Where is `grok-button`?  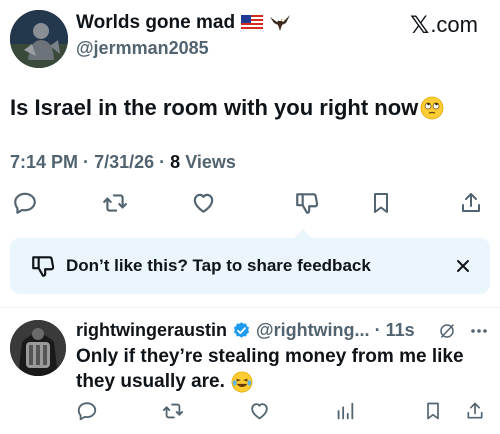
grok-button is located at coordinates (447, 331).